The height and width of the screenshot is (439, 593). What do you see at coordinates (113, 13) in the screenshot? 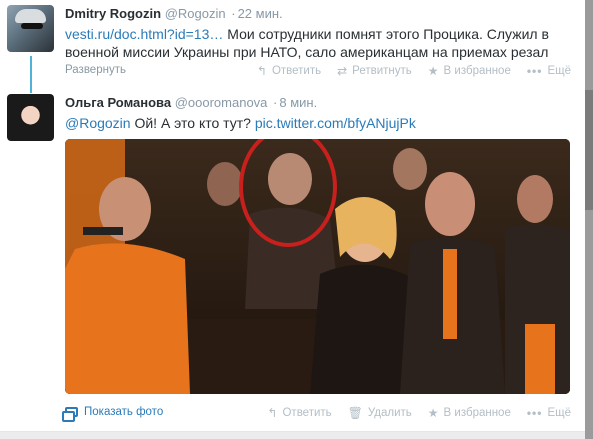
I see `fullname: Dmitry Rogozin` at bounding box center [113, 13].